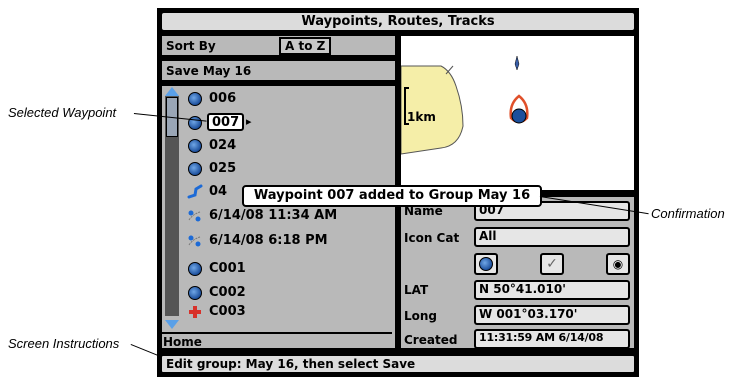 Image resolution: width=741 pixels, height=377 pixels. What do you see at coordinates (182, 342) in the screenshot?
I see `home-label: Home` at bounding box center [182, 342].